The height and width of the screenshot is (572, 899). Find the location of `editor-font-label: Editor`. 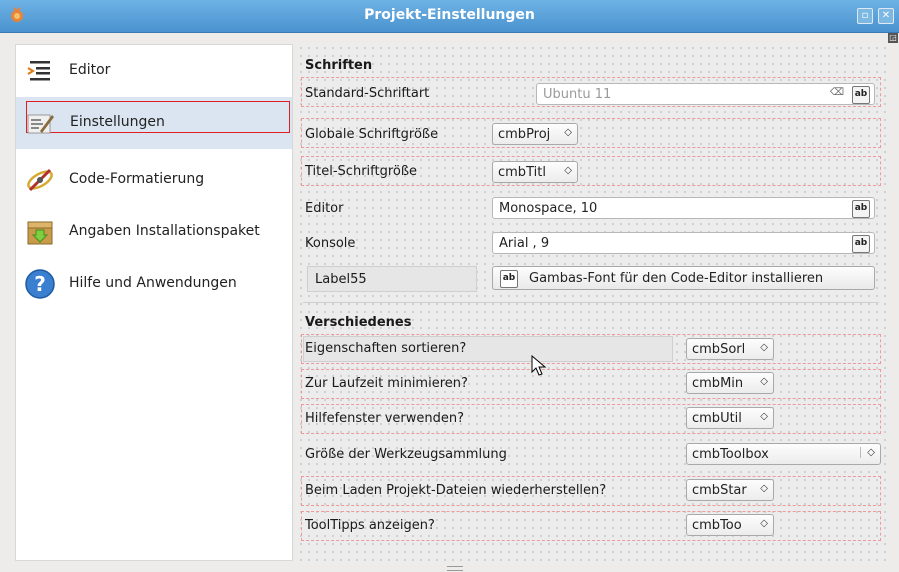

editor-font-label: Editor is located at coordinates (324, 208).